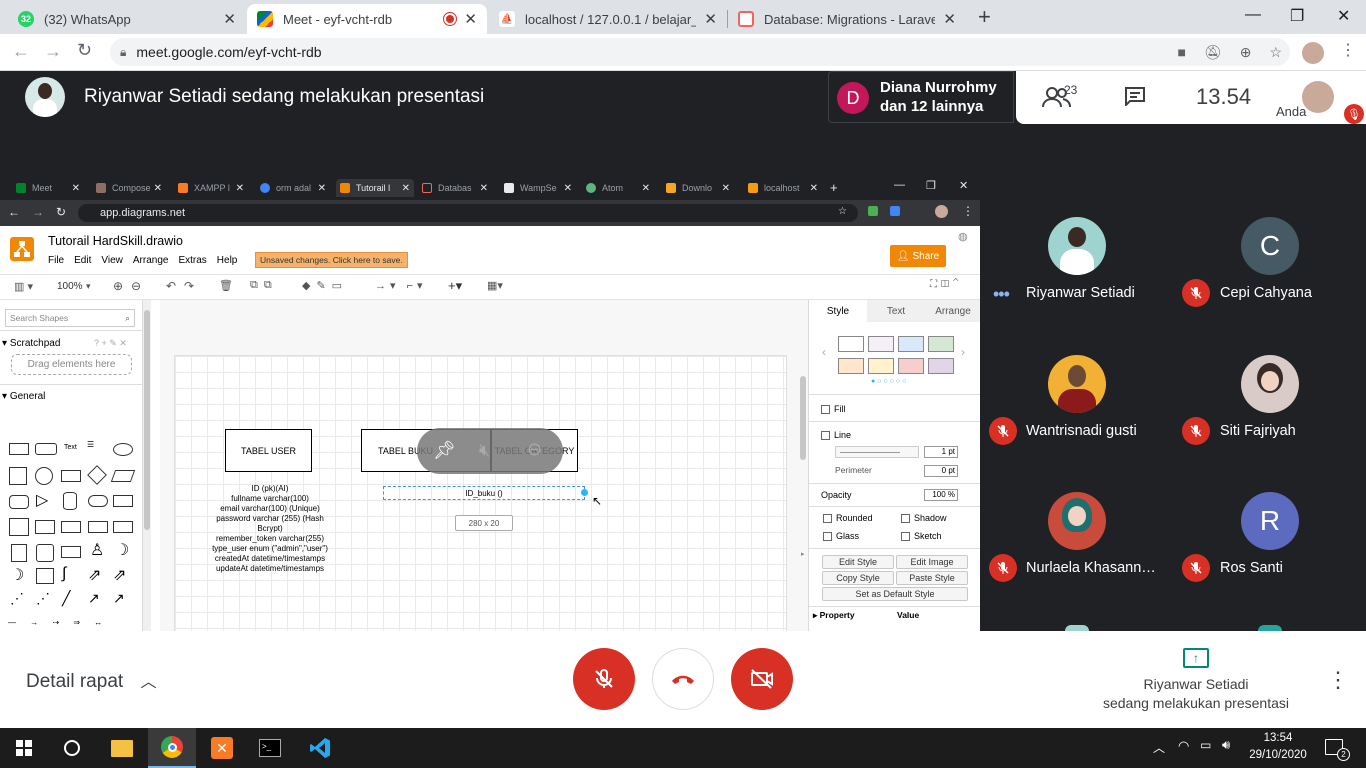 The image size is (1366, 768). What do you see at coordinates (746, 19) in the screenshot?
I see `laravel-icon` at bounding box center [746, 19].